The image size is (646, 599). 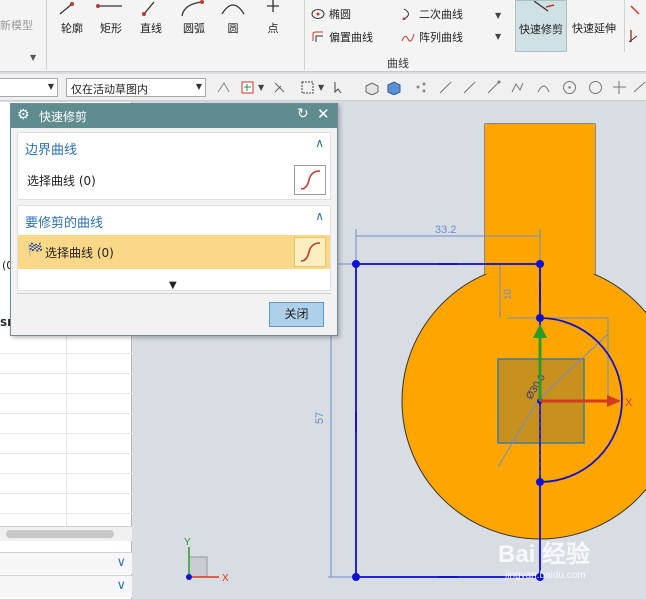 What do you see at coordinates (296, 314) in the screenshot?
I see `close-button: 关闭` at bounding box center [296, 314].